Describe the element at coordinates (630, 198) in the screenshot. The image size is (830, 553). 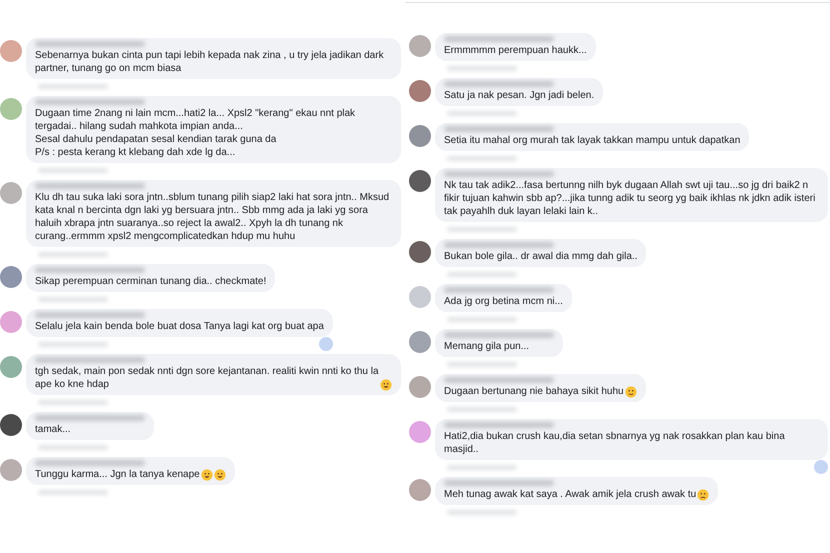
I see `comment-text: Nk tau tak adik2...fasa bertunng nilh byk dugaan Allah swt uji tau...so jg dri baik2 n fikir tujuan kahwin sbb ap?...jika tunng adik tu seorg yg baik ikhlas nk jdkn adik isteri tak payahlh duk layan lelaki lain k..` at that location.